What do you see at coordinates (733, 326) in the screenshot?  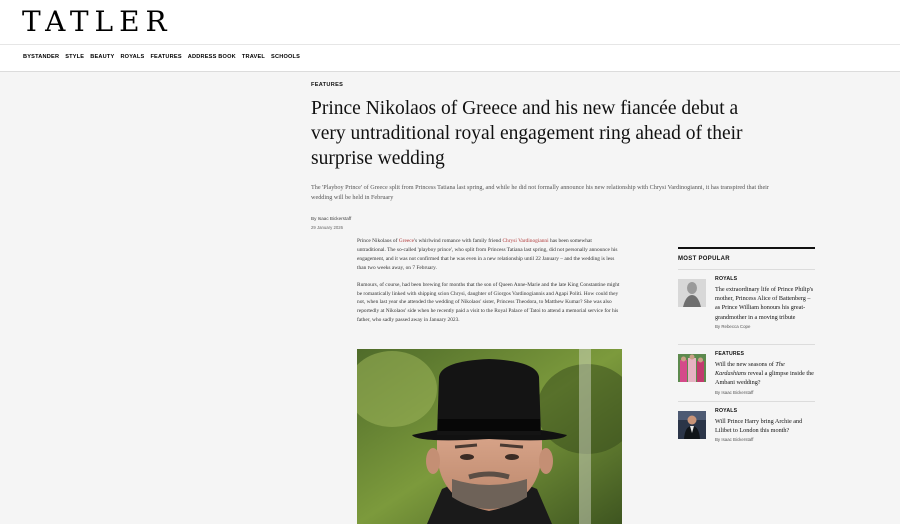 I see `item-author: By Rebecca Cope` at bounding box center [733, 326].